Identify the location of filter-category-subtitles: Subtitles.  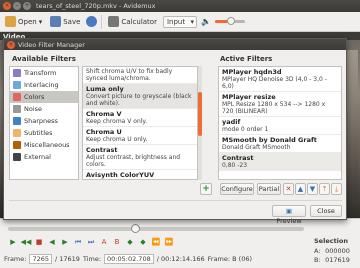
(44, 133).